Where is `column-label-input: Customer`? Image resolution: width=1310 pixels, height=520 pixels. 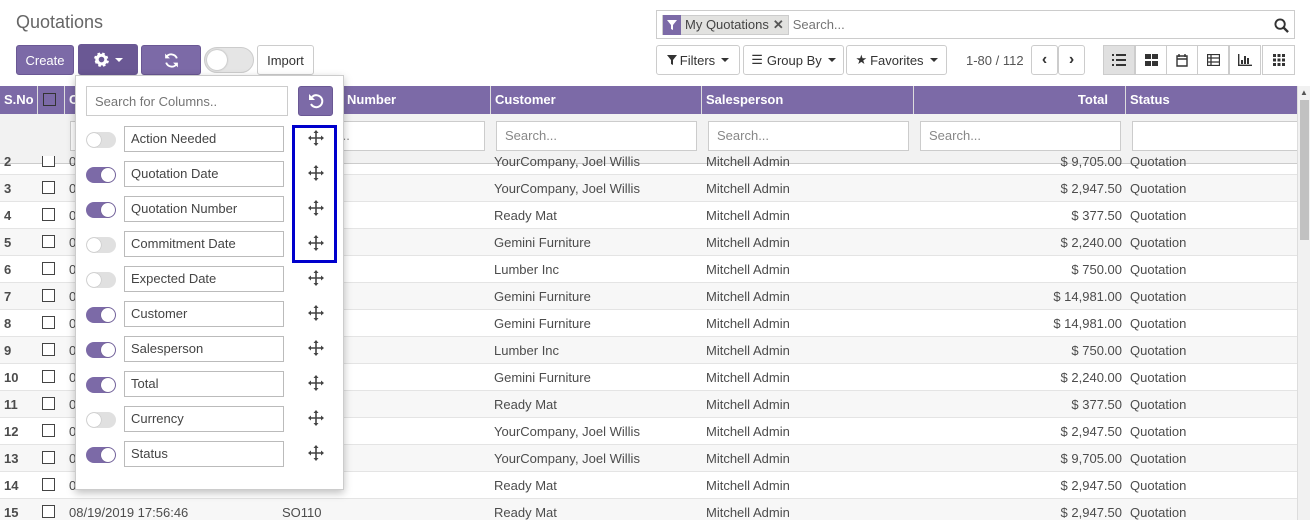
column-label-input: Customer is located at coordinates (204, 314).